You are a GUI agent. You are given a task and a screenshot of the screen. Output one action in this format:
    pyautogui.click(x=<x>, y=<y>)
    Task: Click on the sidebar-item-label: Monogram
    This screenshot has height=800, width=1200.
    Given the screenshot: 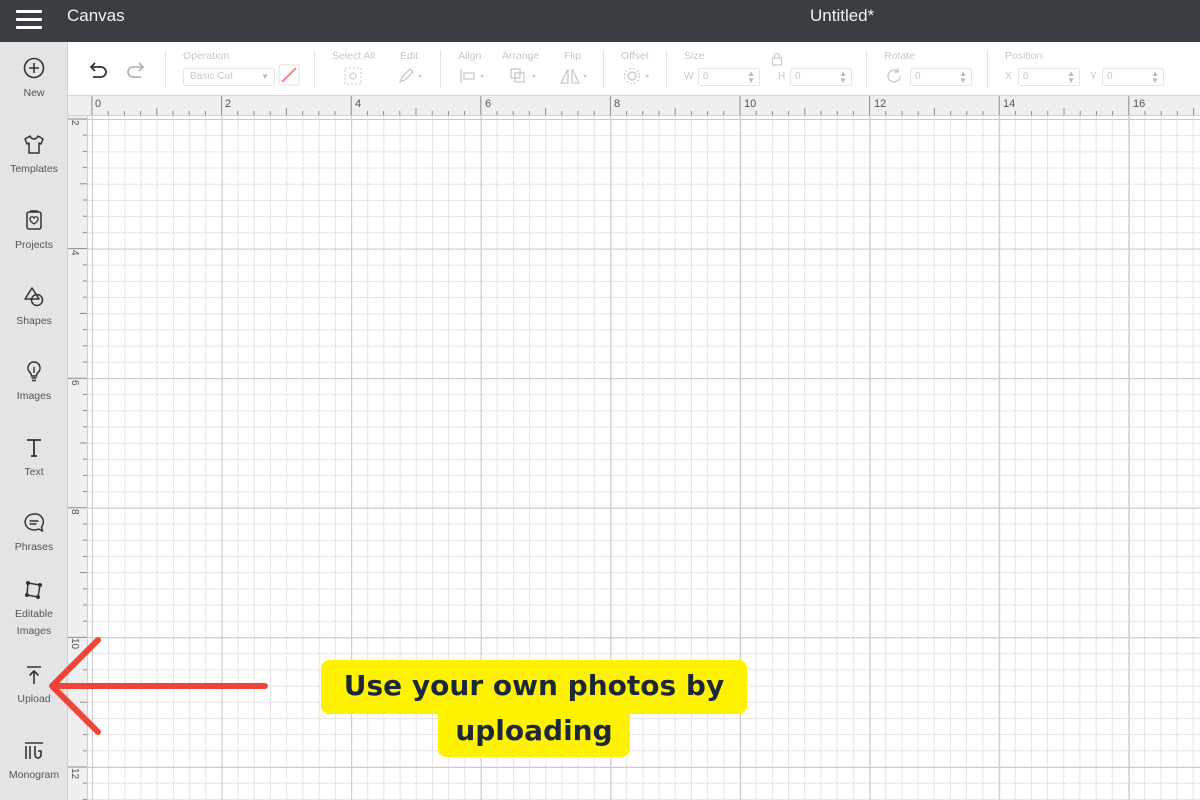 What is the action you would take?
    pyautogui.click(x=34, y=775)
    